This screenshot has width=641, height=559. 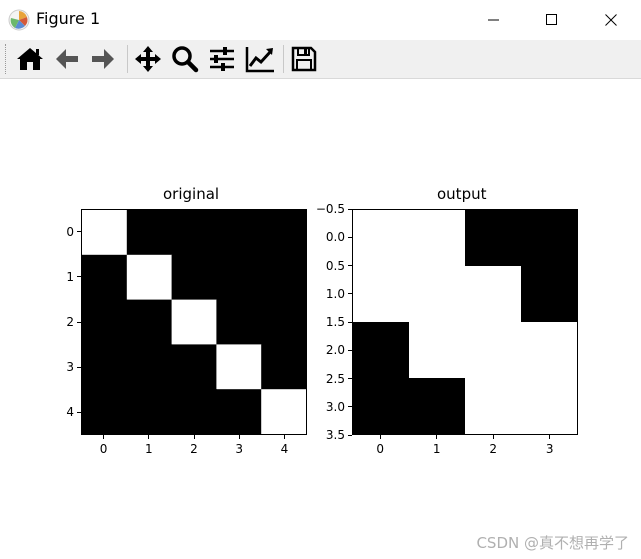 What do you see at coordinates (191, 194) in the screenshot?
I see `axes-title-original: original` at bounding box center [191, 194].